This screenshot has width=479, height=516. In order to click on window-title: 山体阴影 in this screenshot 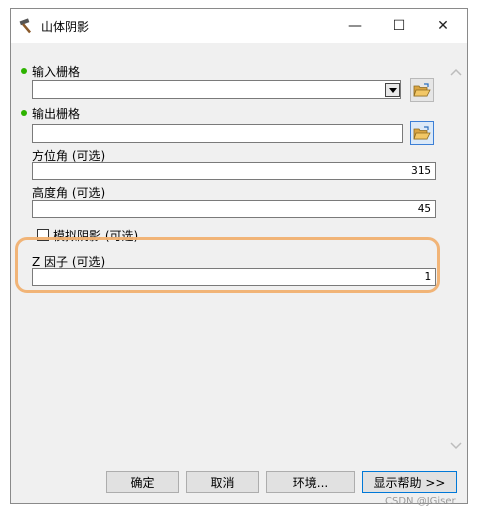, I will do `click(65, 27)`.